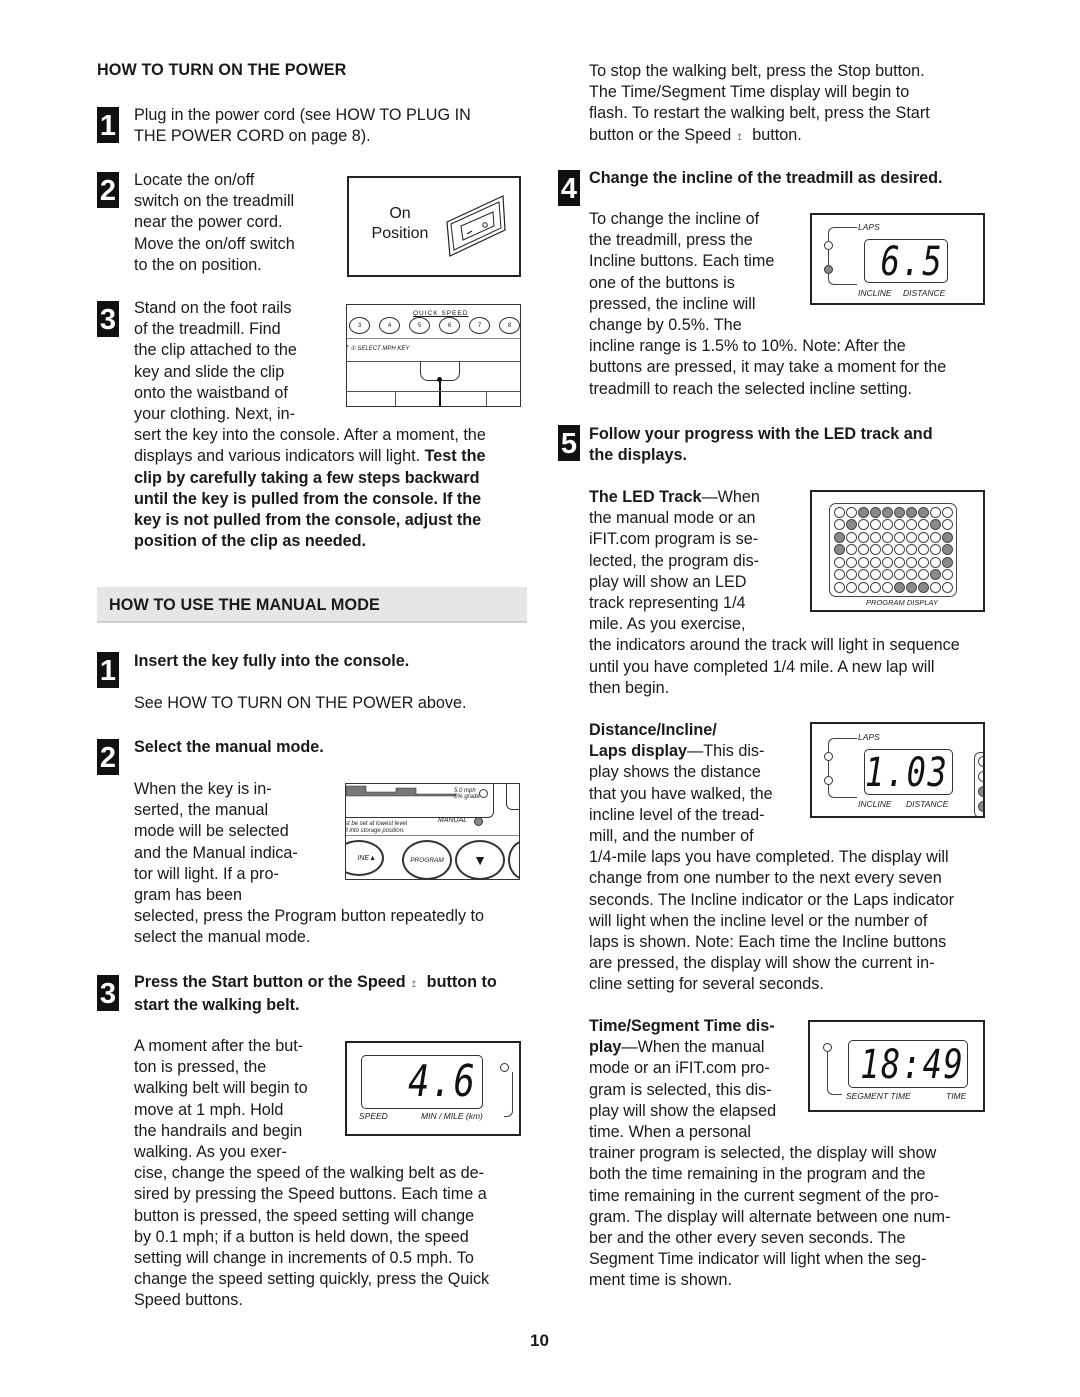 The image size is (1080, 1397). What do you see at coordinates (188, 895) in the screenshot?
I see `text-line: gram has been` at bounding box center [188, 895].